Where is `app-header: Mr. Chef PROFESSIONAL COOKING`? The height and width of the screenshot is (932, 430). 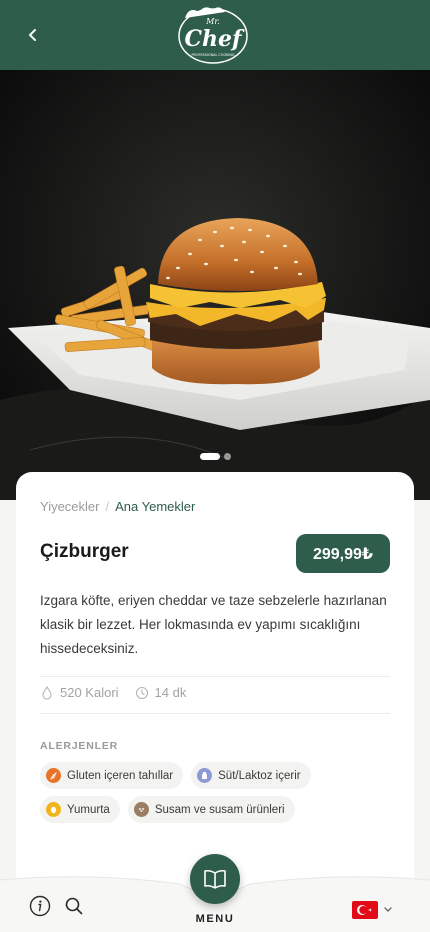
app-header: Mr. Chef PROFESSIONAL COOKING is located at coordinates (215, 35).